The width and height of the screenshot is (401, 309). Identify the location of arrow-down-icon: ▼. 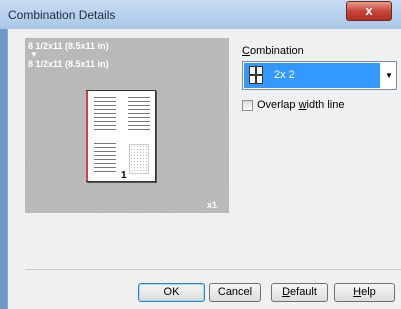
(34, 54).